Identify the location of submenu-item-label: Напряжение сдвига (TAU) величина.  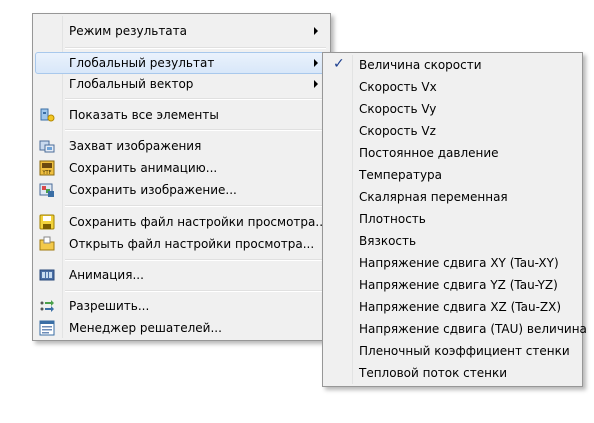
(473, 329).